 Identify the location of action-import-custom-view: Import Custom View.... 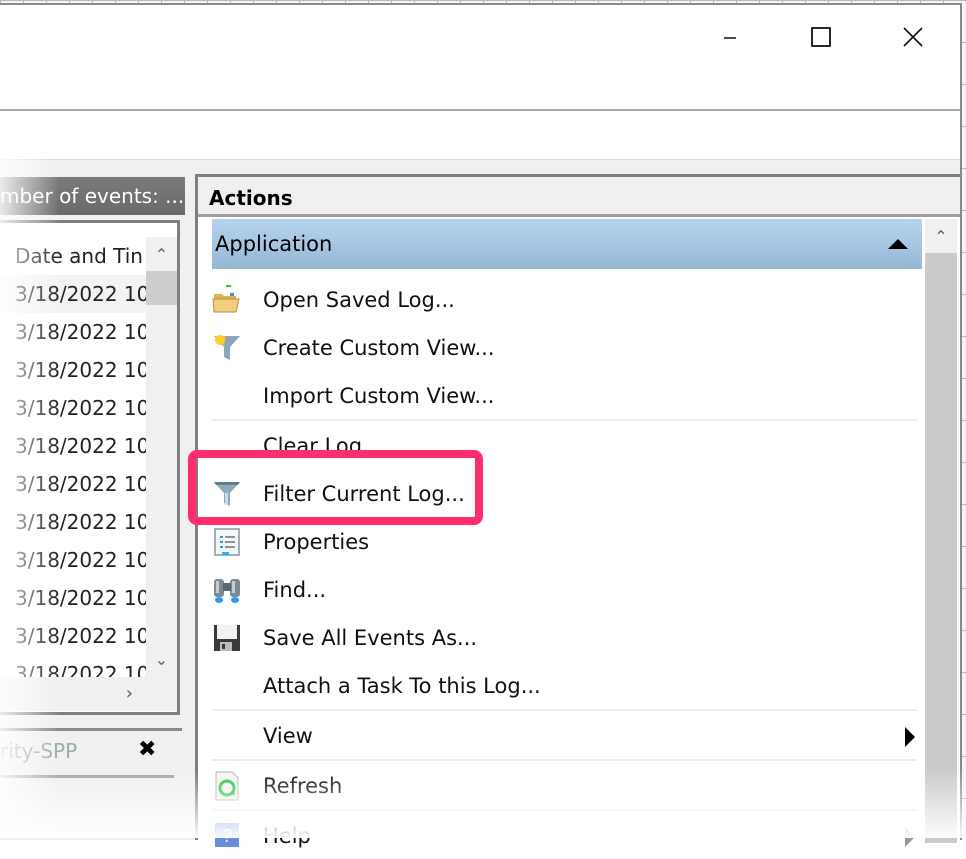
(564, 396).